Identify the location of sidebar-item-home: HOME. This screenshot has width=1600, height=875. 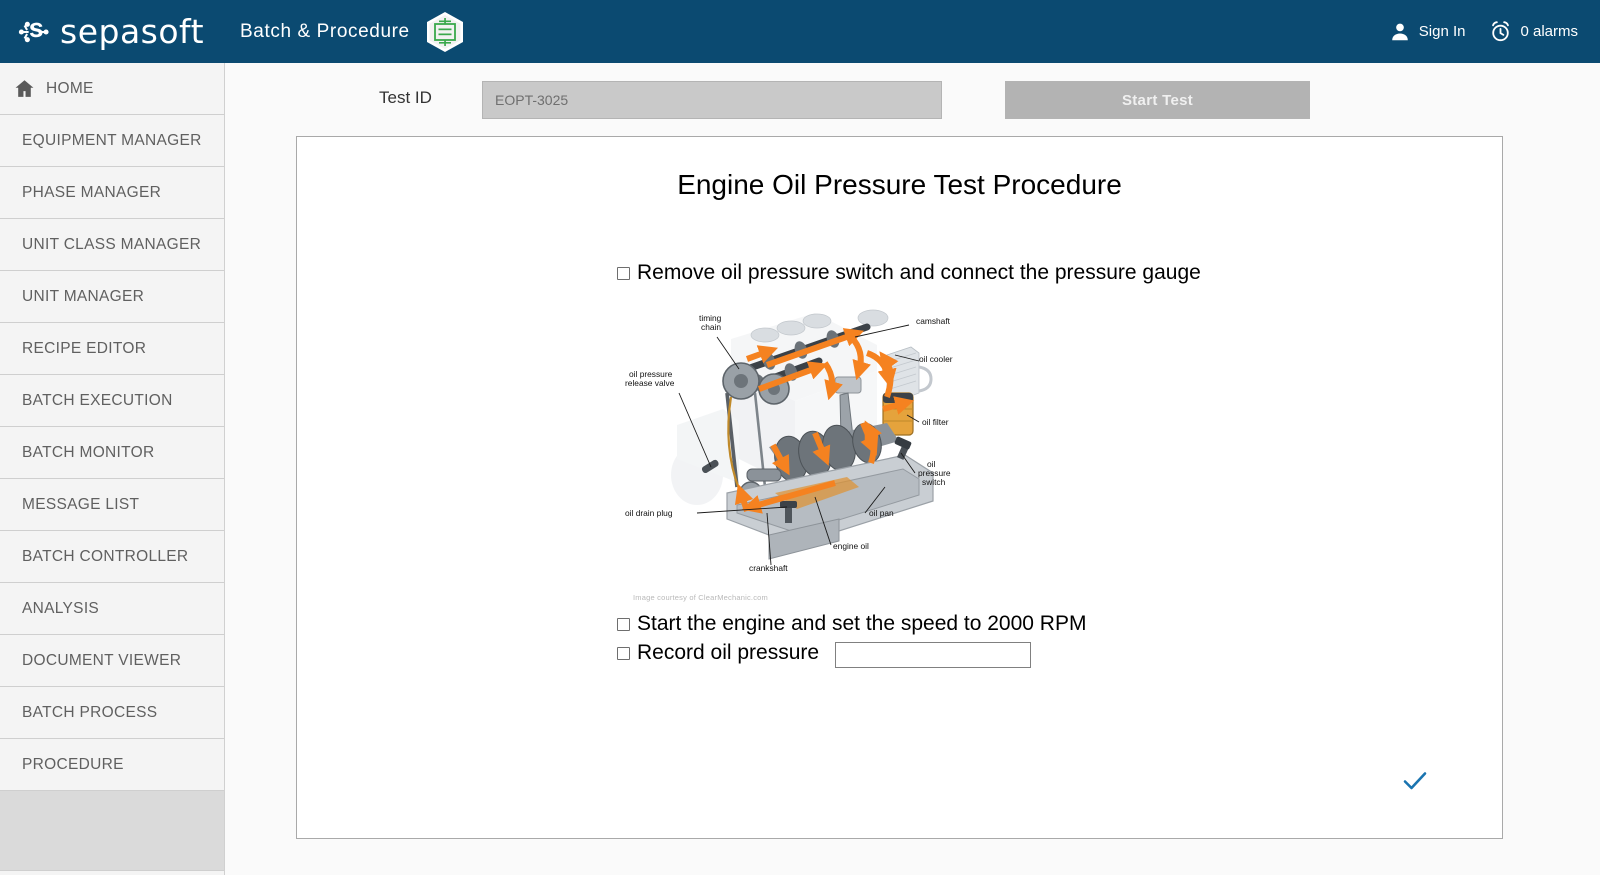
(112, 89).